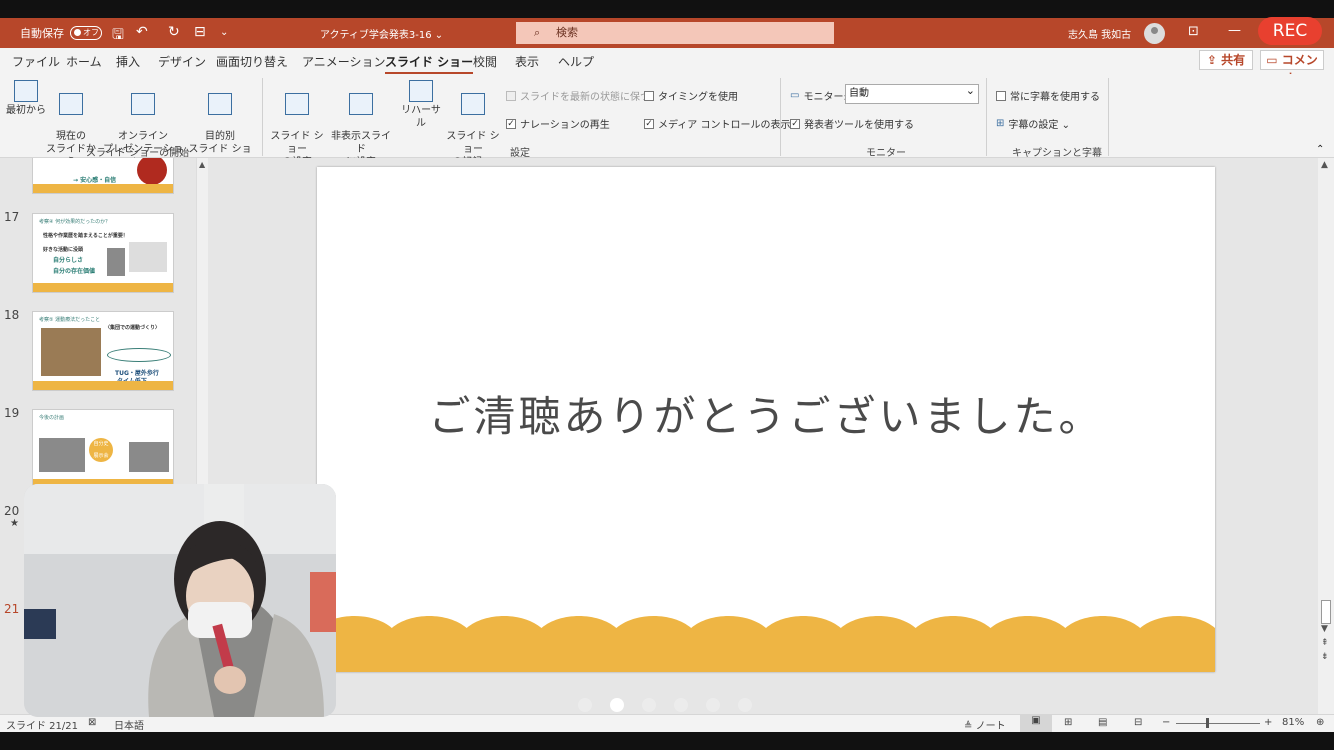 The height and width of the screenshot is (750, 1334). I want to click on share-button: ⇪ 共有, so click(1226, 60).